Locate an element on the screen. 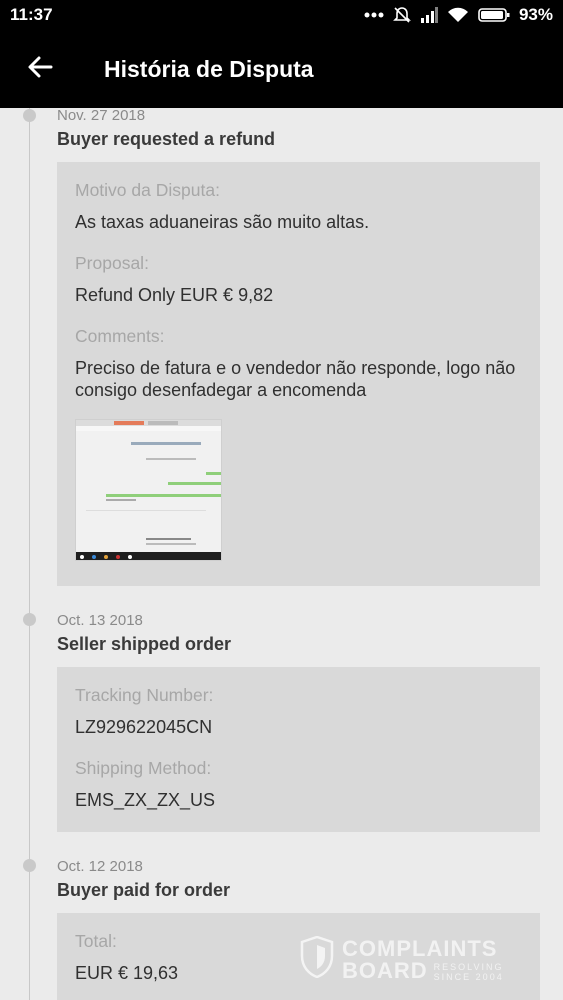  field-value: As taxas aduaneiras são muito altas. is located at coordinates (222, 222).